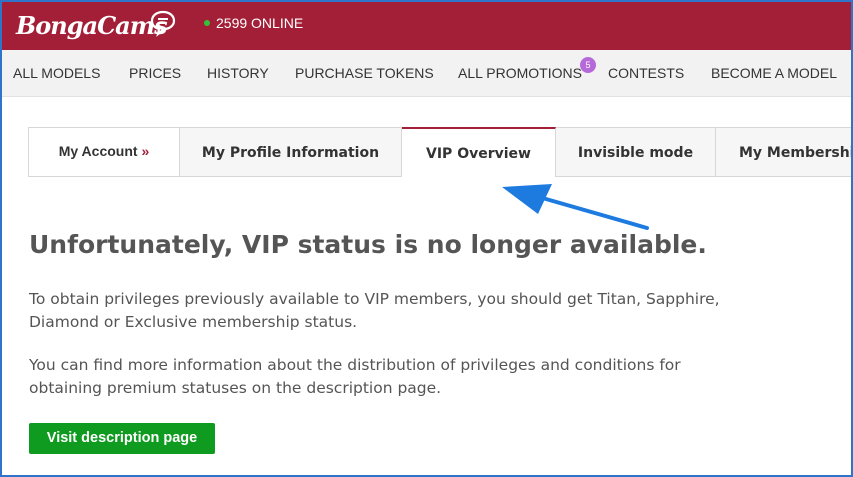 This screenshot has width=853, height=477. I want to click on nav-all-models: ALL MODELS, so click(56, 73).